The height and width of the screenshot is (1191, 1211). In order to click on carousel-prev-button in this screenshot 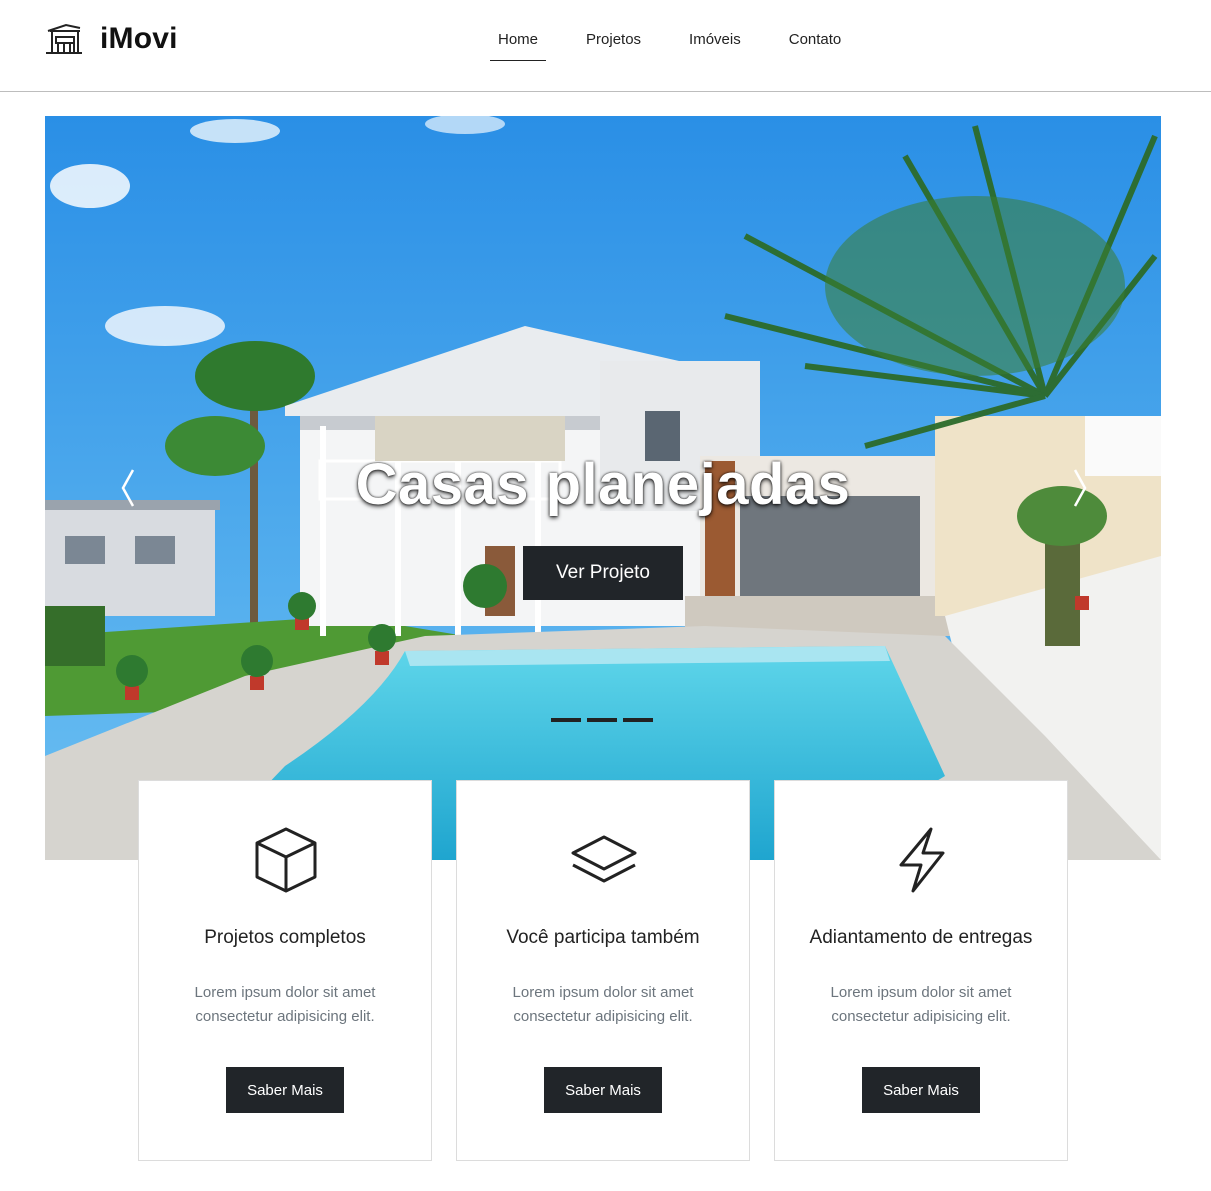, I will do `click(128, 488)`.